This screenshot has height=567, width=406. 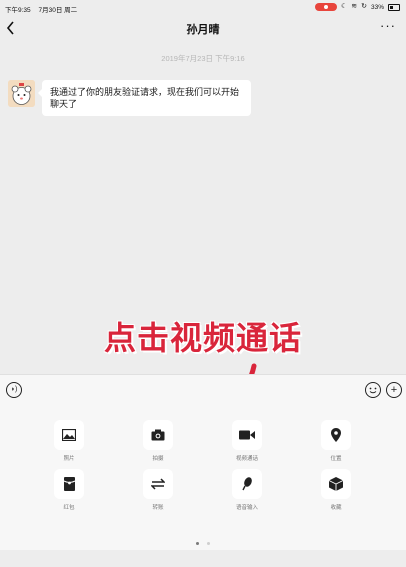 I want to click on tool-label-red-packet: 红包, so click(x=69, y=508).